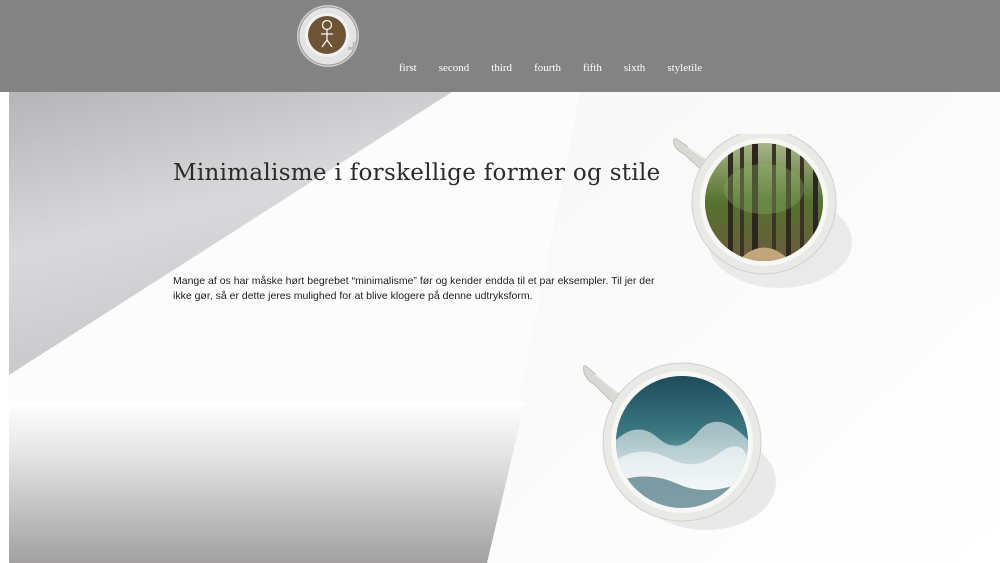  Describe the element at coordinates (547, 68) in the screenshot. I see `nav-link-fourth: fourth` at that location.